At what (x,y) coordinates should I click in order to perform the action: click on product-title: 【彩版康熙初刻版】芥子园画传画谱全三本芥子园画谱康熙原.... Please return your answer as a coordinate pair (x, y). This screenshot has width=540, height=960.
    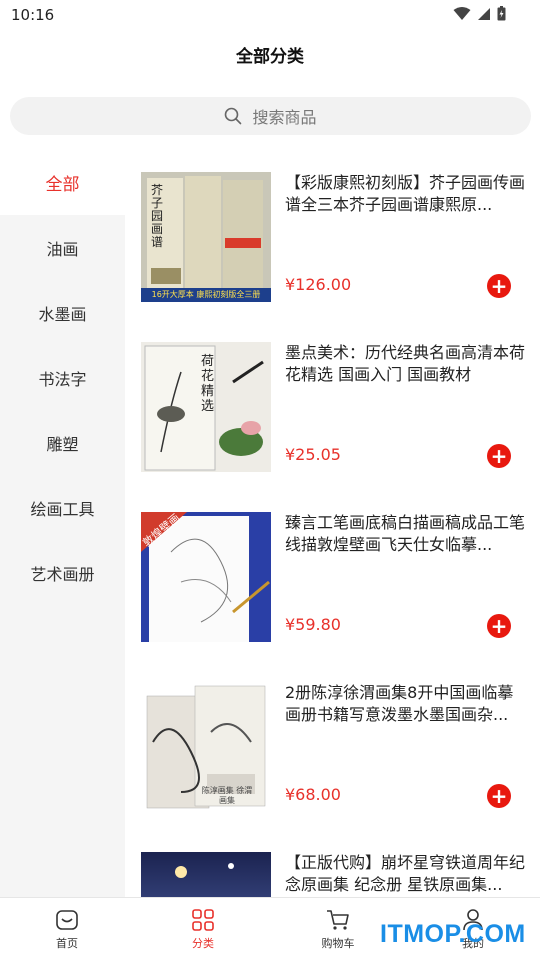
    Looking at the image, I should click on (405, 194).